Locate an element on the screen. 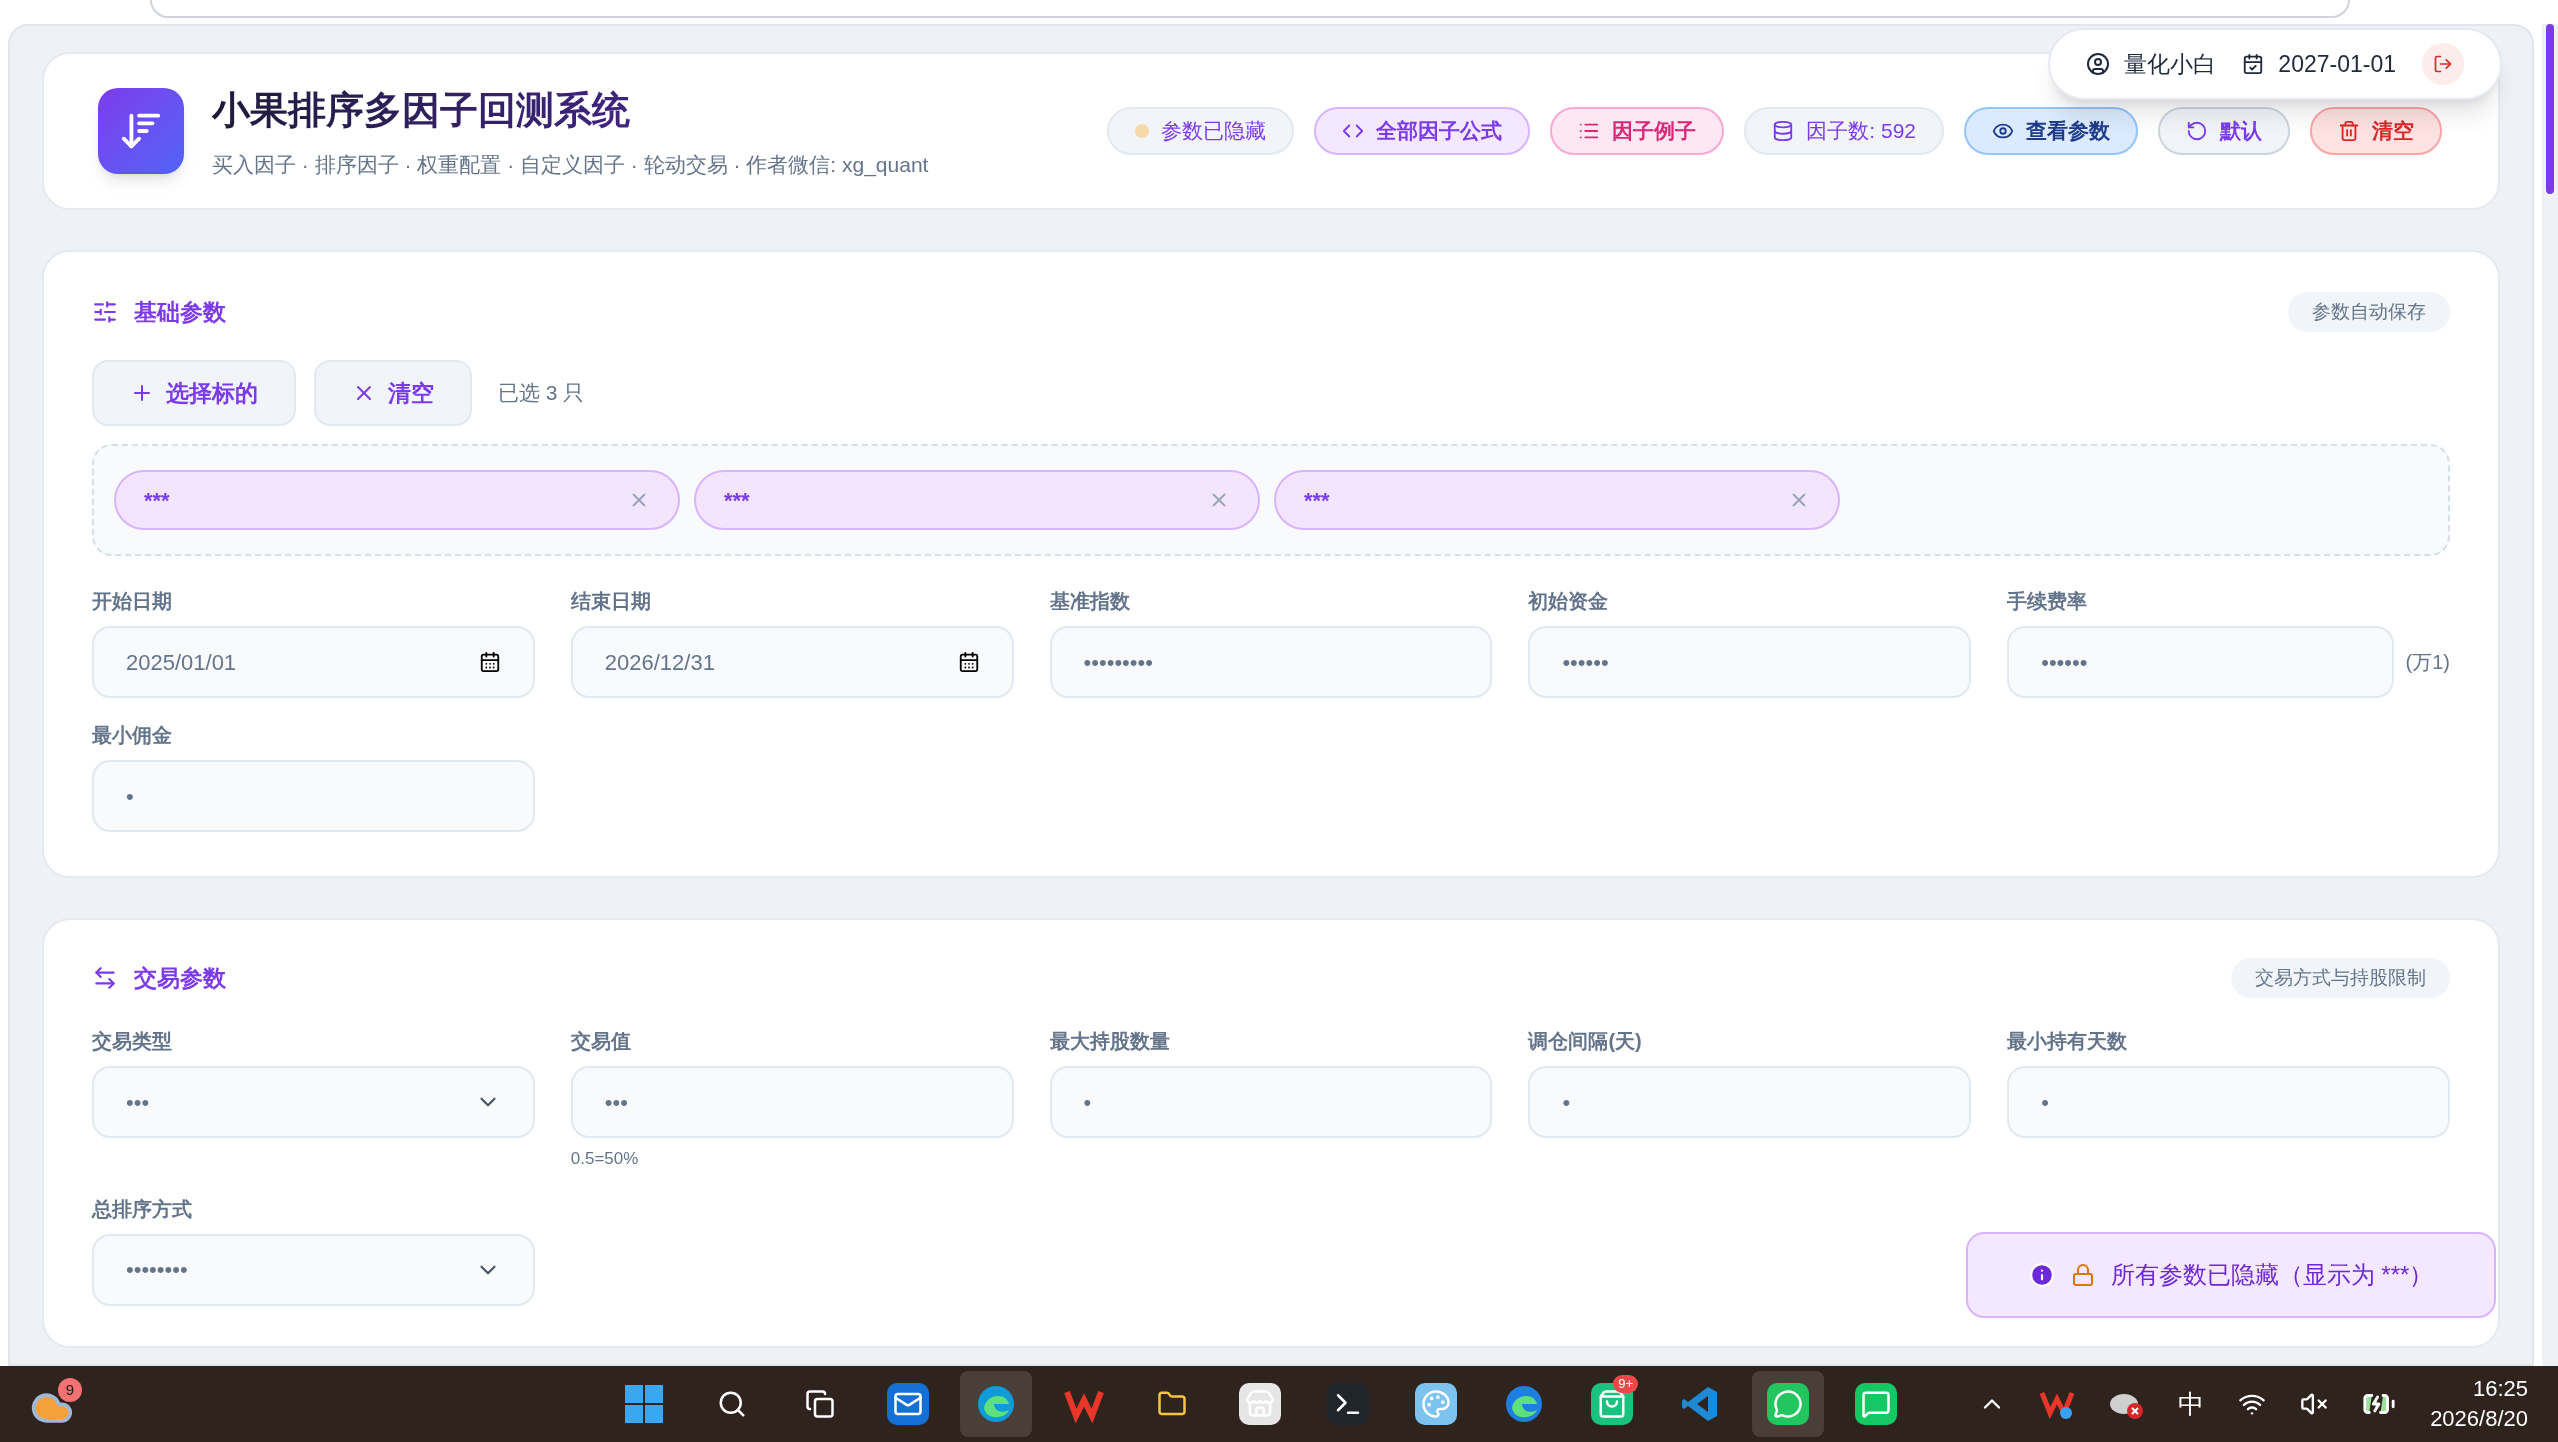 The width and height of the screenshot is (2558, 1442). info-pill: 参数已隐藏 is located at coordinates (1201, 131).